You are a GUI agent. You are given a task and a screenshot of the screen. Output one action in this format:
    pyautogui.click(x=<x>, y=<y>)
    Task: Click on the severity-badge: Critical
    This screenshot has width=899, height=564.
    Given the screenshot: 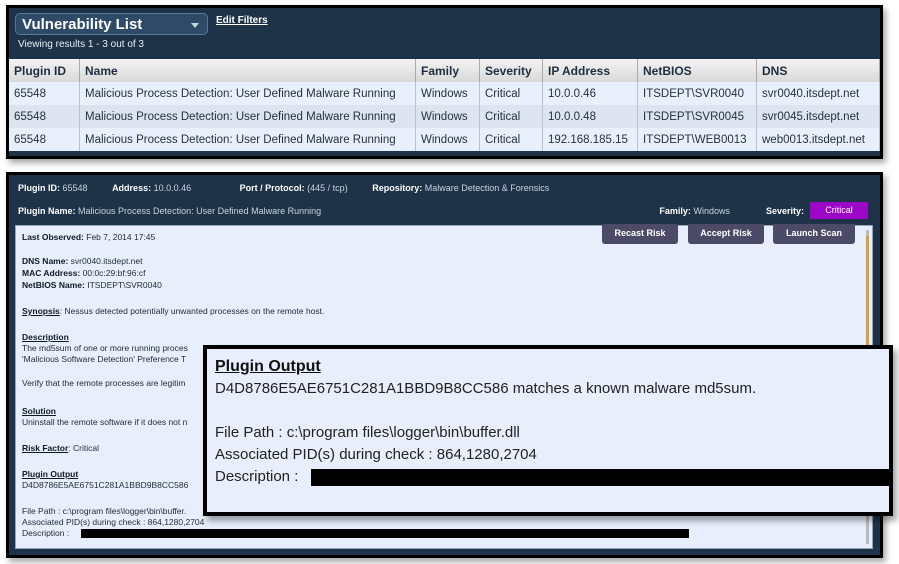 What is the action you would take?
    pyautogui.click(x=839, y=210)
    